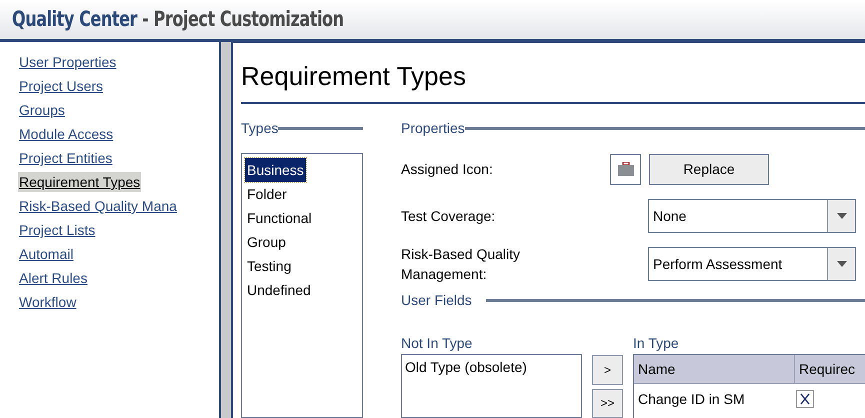  What do you see at coordinates (752, 264) in the screenshot?
I see `risk-assessment-select: Perform Assessment` at bounding box center [752, 264].